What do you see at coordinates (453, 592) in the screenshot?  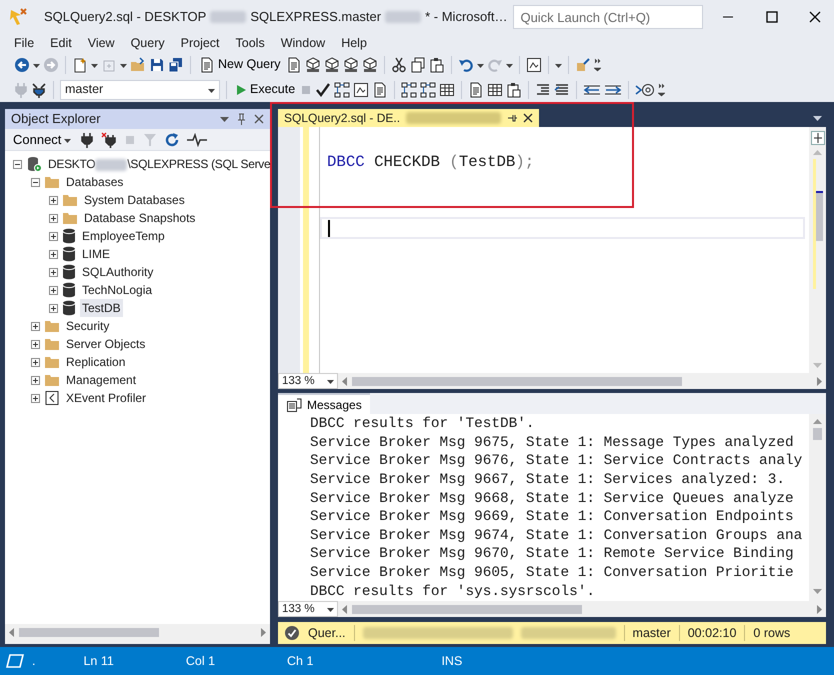 I see `message-line: DBCC results for 'sys.sysrscols'.` at bounding box center [453, 592].